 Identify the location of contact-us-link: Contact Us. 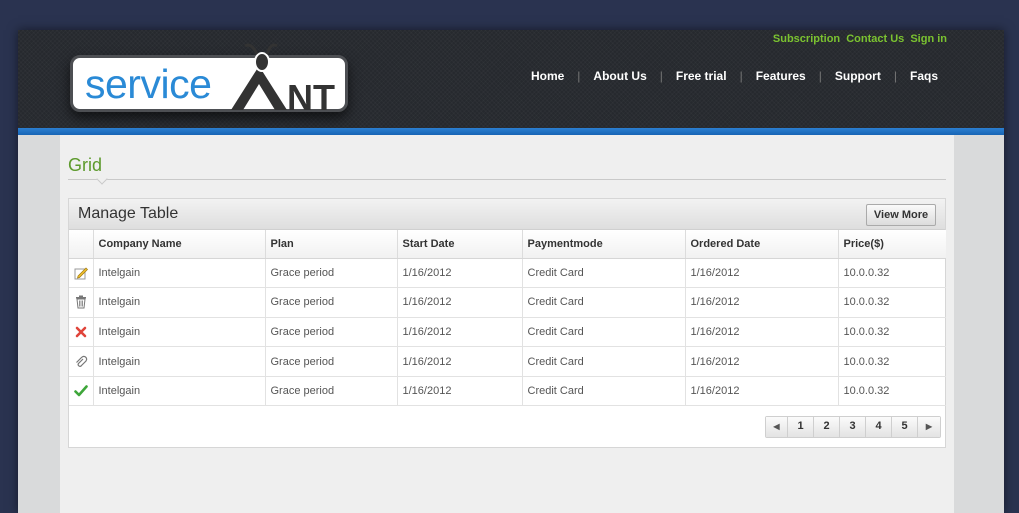
(875, 39).